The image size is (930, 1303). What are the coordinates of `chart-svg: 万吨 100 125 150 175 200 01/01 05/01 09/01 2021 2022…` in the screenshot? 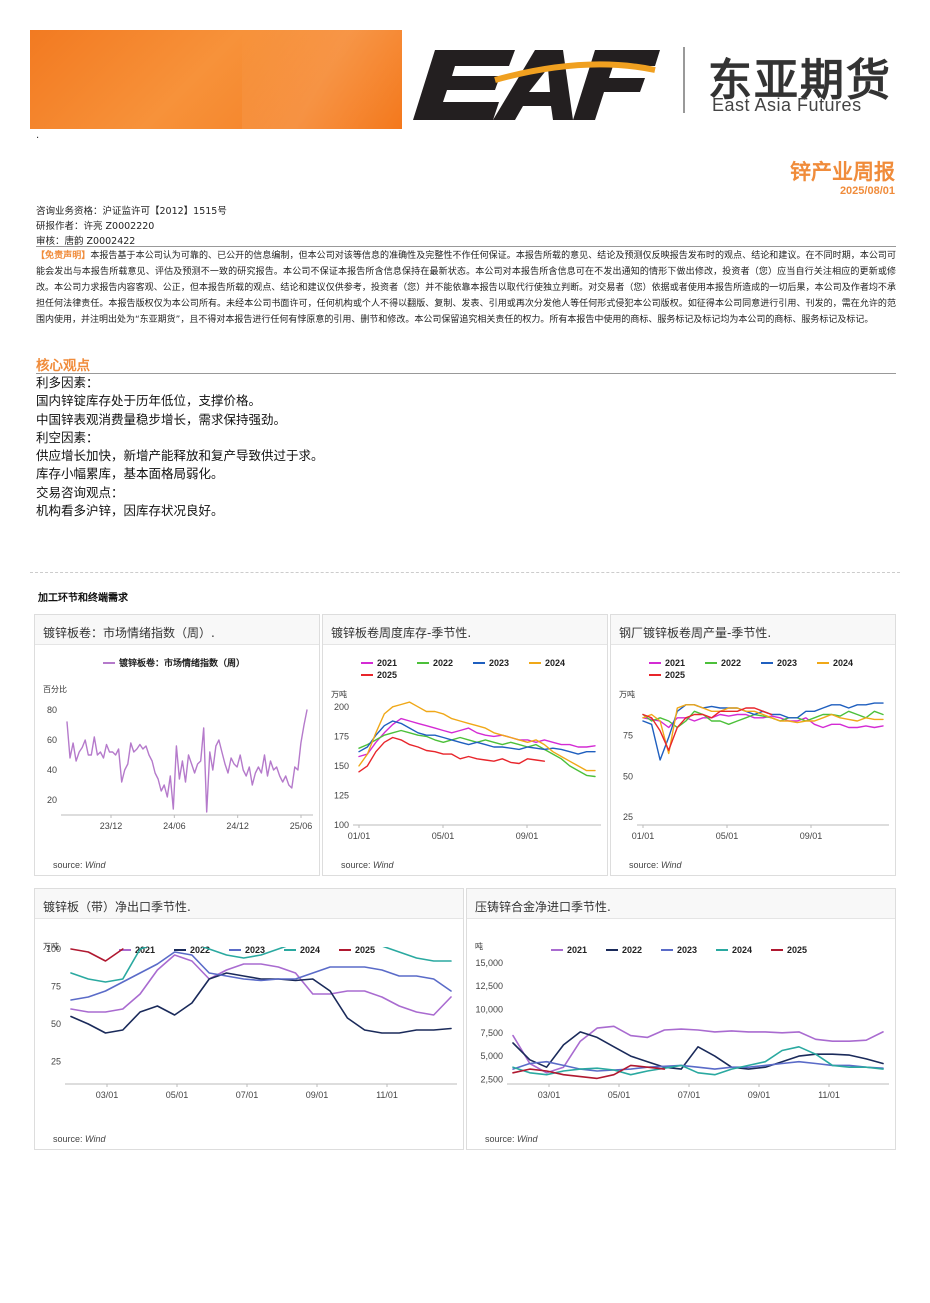 It's located at (466, 749).